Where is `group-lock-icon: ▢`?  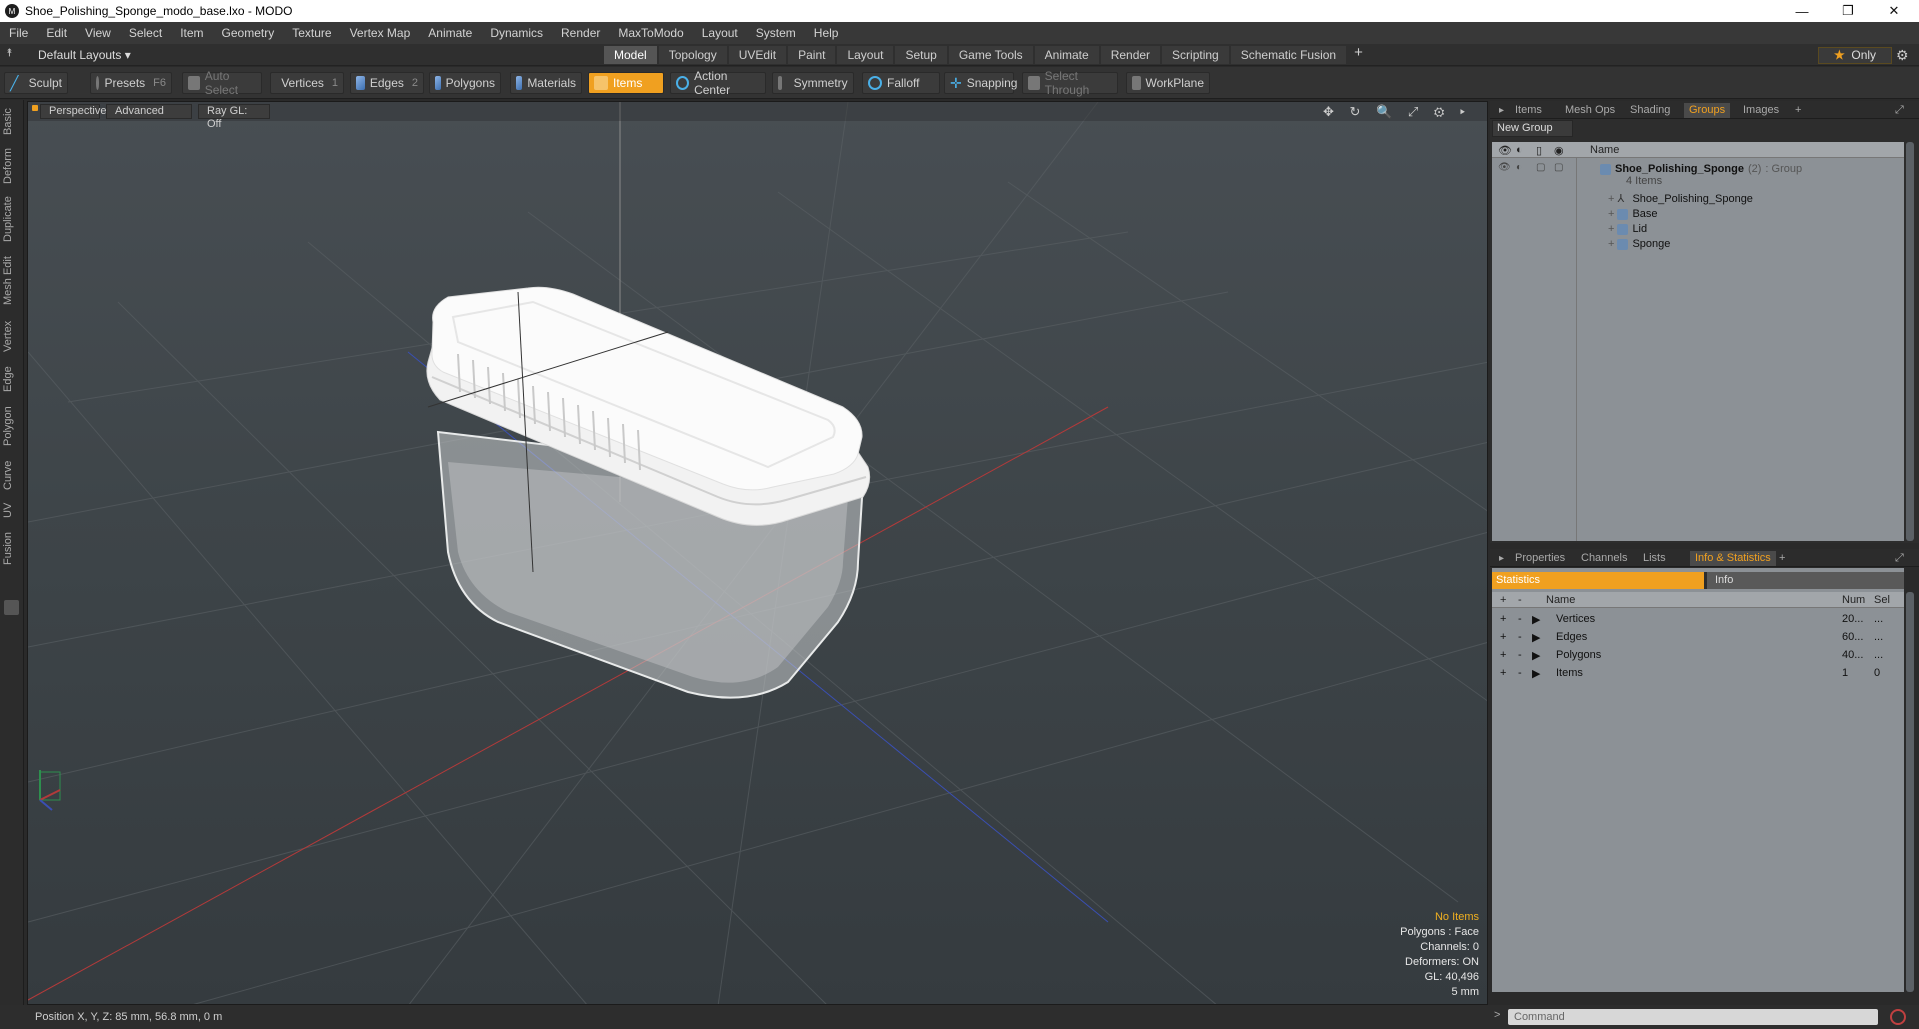 group-lock-icon: ▢ is located at coordinates (1540, 167).